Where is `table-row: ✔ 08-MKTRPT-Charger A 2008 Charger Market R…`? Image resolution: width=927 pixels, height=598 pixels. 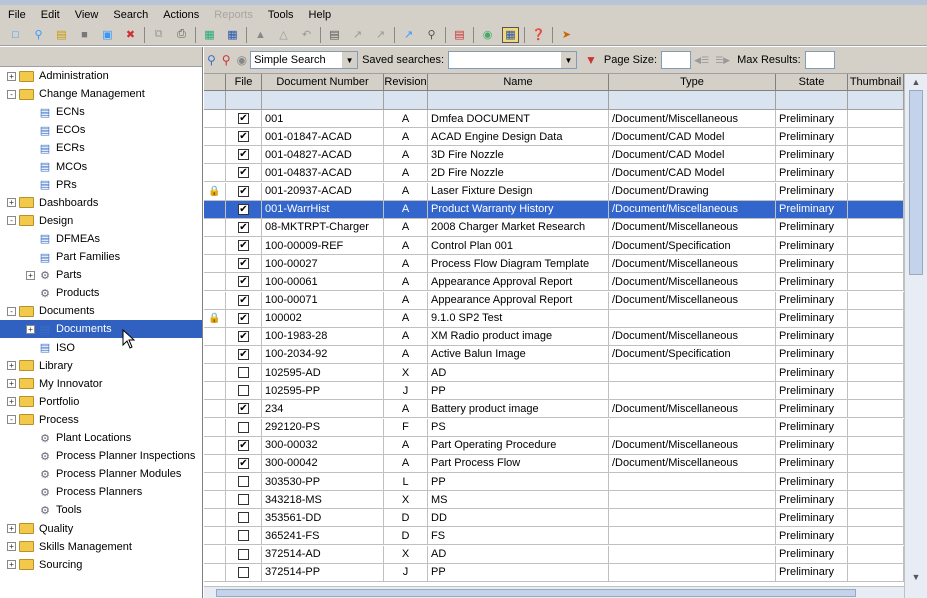
table-row: ✔ 08-MKTRPT-Charger A 2008 Charger Market R… is located at coordinates (554, 227).